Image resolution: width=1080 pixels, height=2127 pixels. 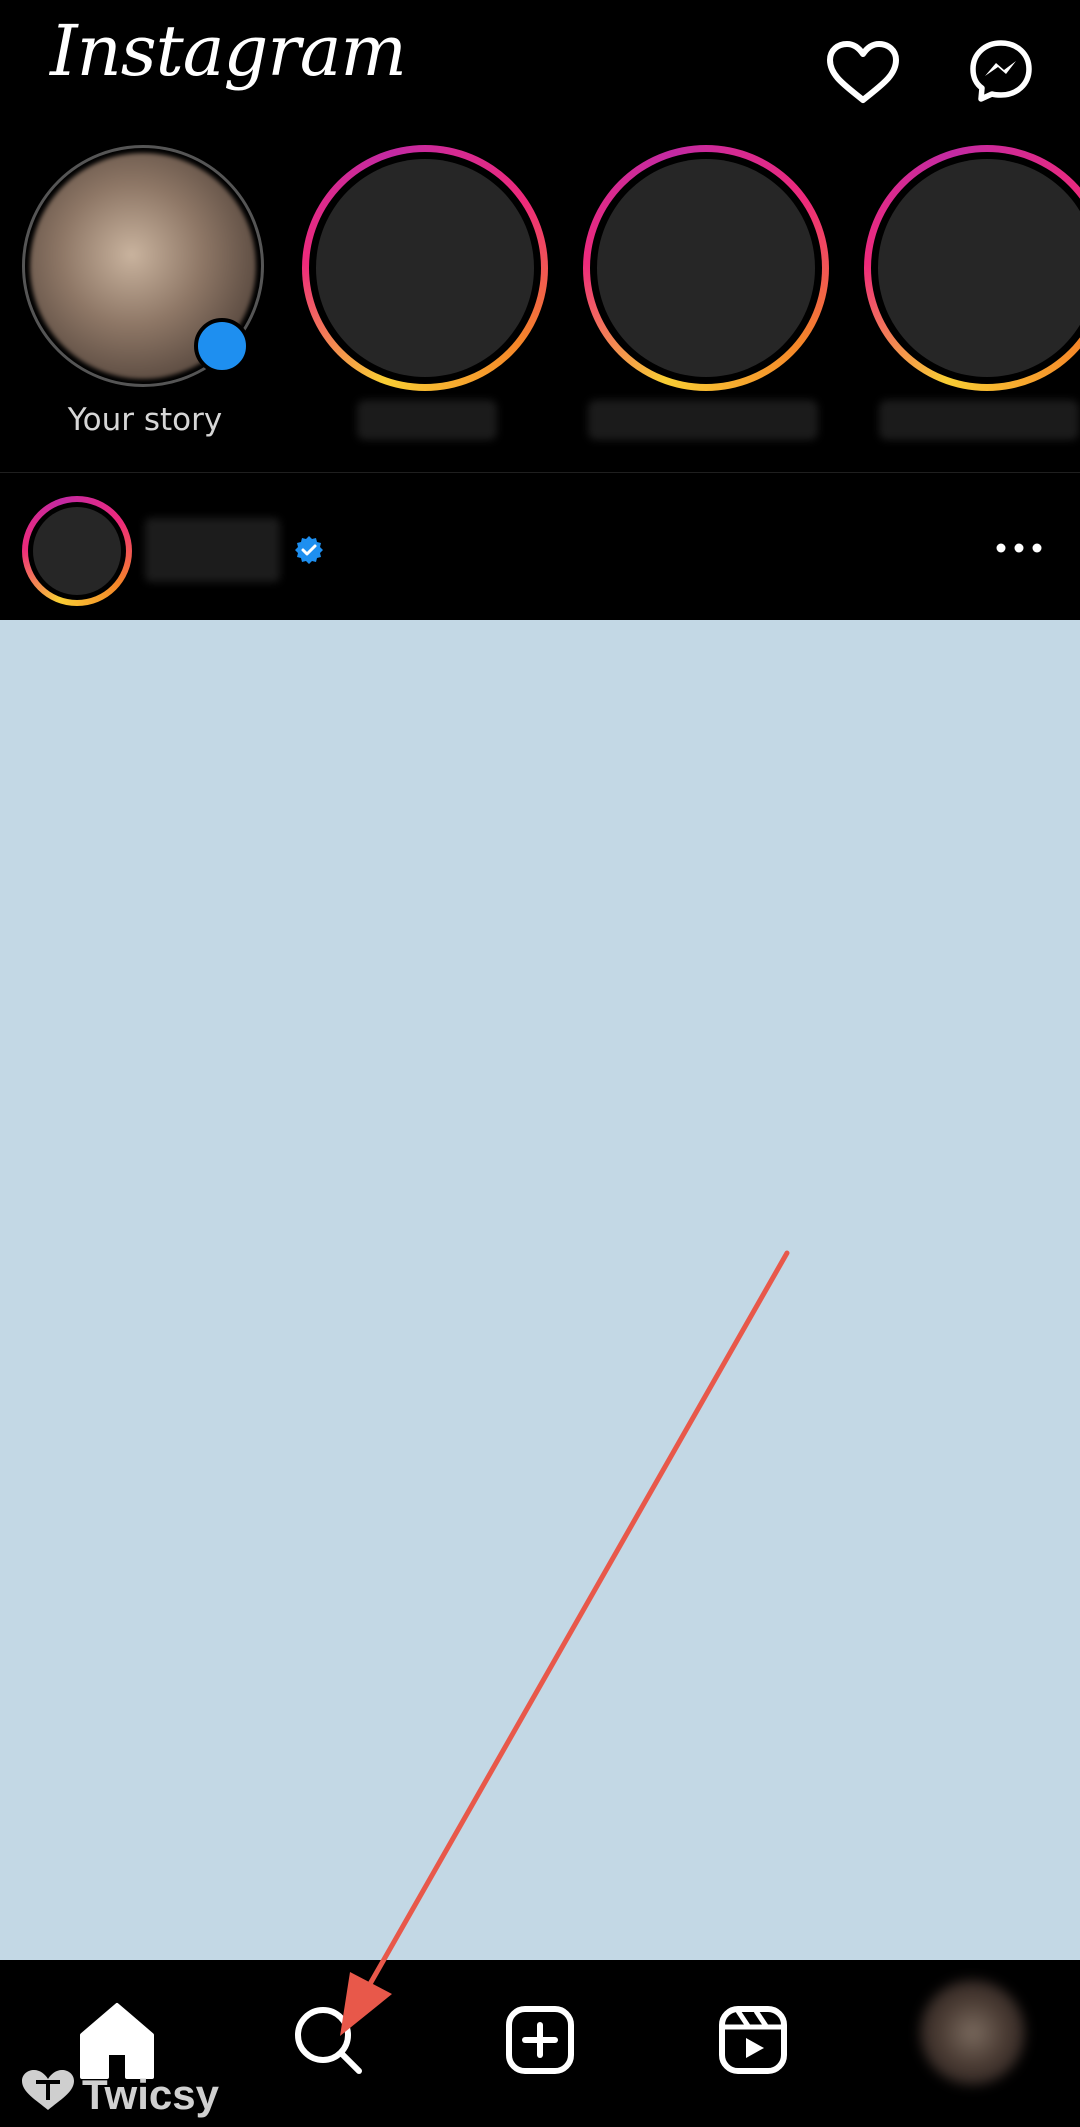 What do you see at coordinates (228, 51) in the screenshot?
I see `instagram-logo: Instagram` at bounding box center [228, 51].